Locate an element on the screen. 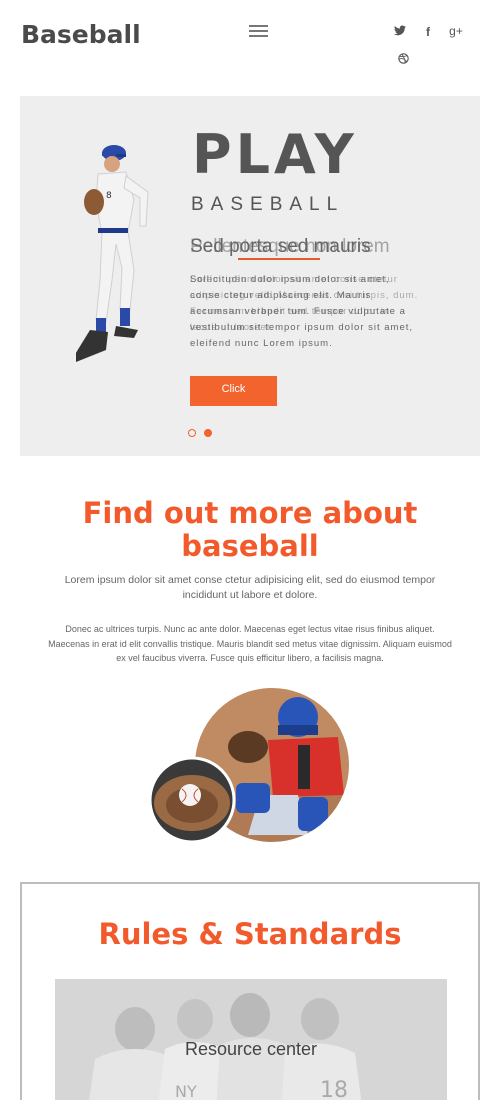  twitter-icon is located at coordinates (400, 32).